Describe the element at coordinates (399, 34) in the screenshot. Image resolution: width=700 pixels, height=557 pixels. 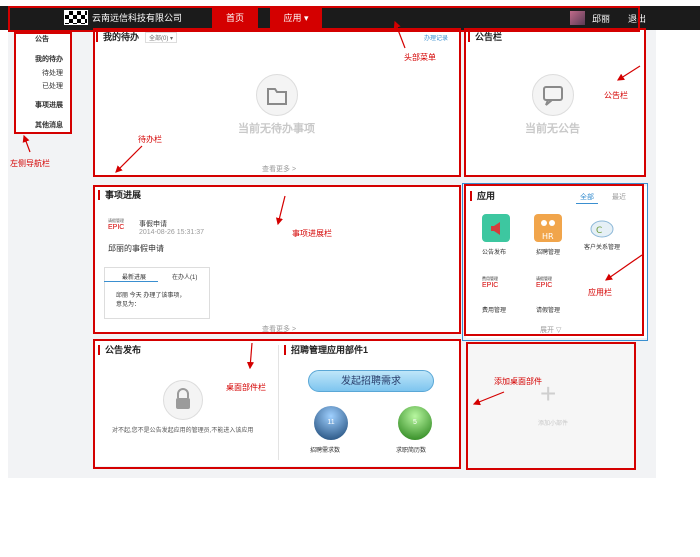
I see `arrow-header` at that location.